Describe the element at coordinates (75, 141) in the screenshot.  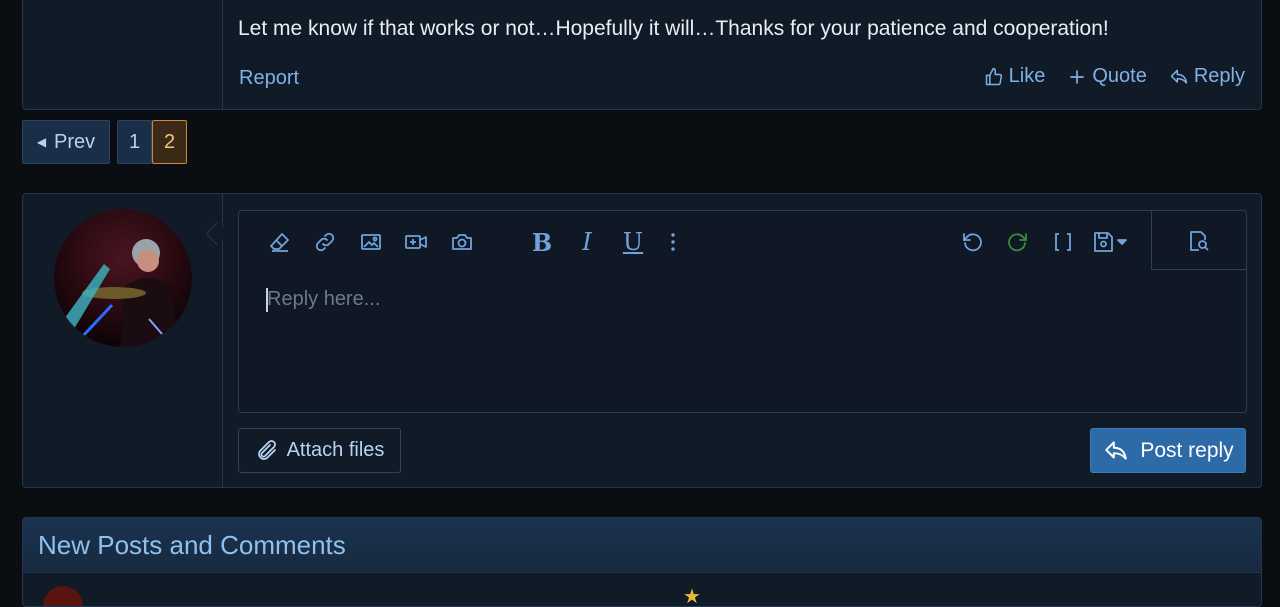
I see `prev-label: Prev` at that location.